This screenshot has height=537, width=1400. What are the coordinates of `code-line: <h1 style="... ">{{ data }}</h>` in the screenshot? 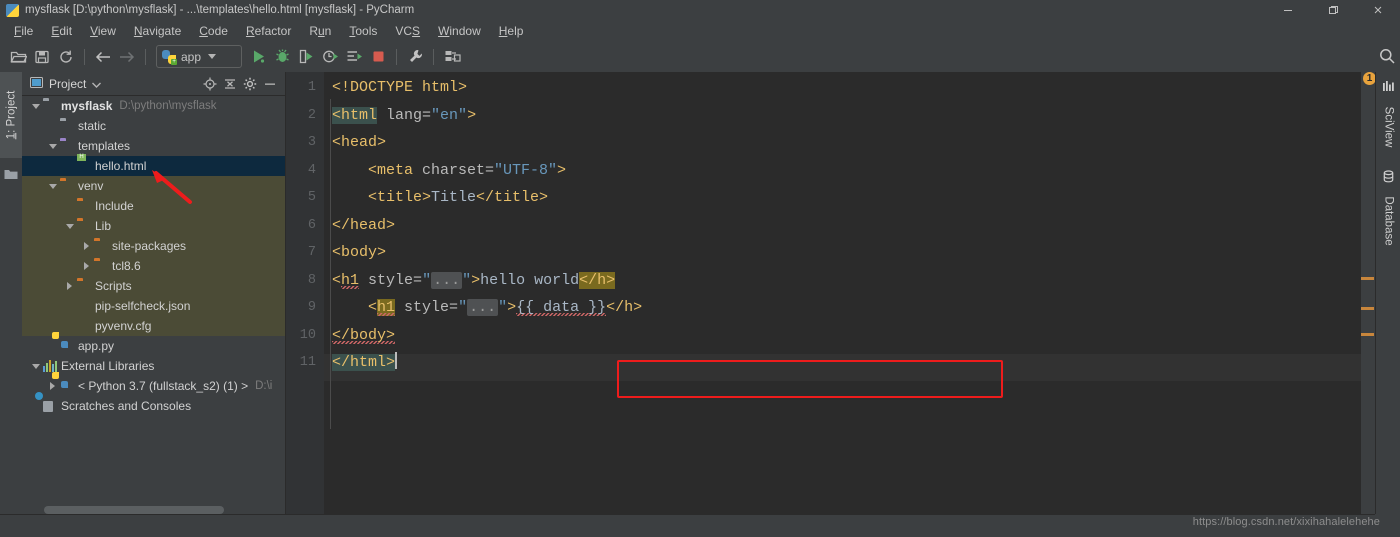 It's located at (487, 308).